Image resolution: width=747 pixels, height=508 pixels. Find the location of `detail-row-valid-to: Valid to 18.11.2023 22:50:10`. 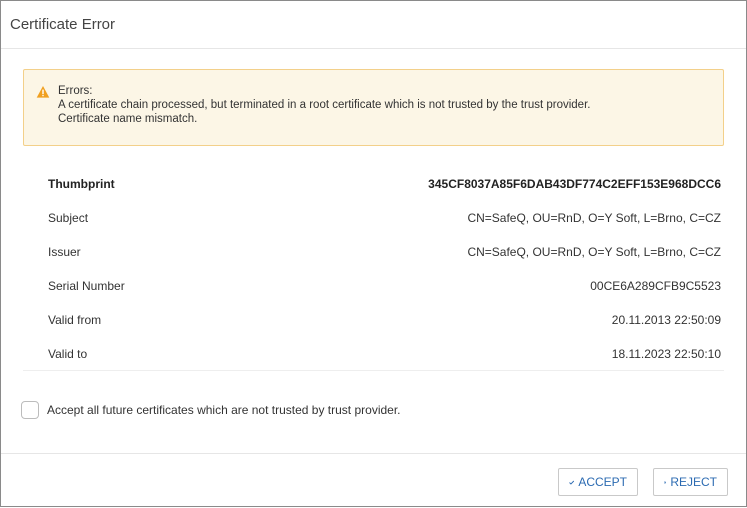

detail-row-valid-to: Valid to 18.11.2023 22:50:10 is located at coordinates (373, 354).